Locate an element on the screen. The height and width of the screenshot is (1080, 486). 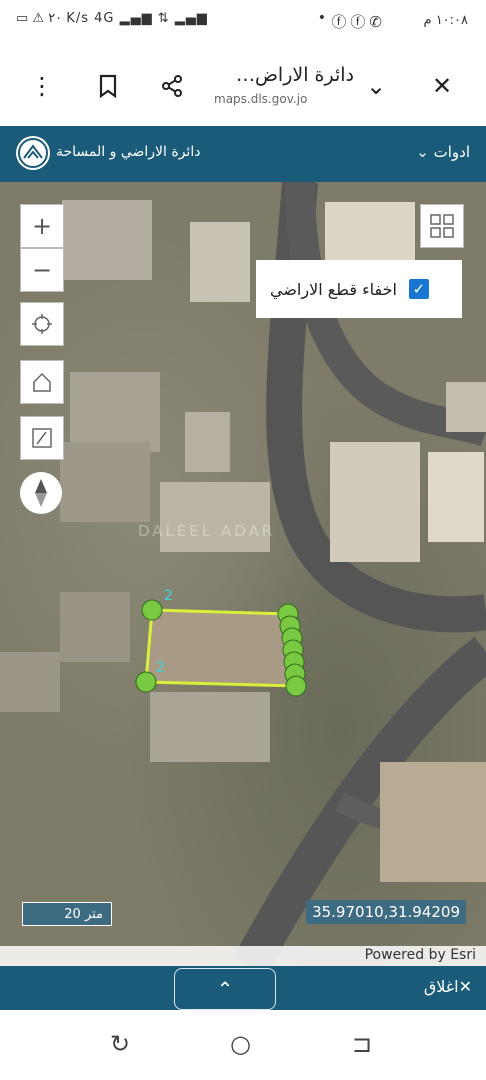
coordinates-readout: 35.97010,31.94209 is located at coordinates (386, 912).